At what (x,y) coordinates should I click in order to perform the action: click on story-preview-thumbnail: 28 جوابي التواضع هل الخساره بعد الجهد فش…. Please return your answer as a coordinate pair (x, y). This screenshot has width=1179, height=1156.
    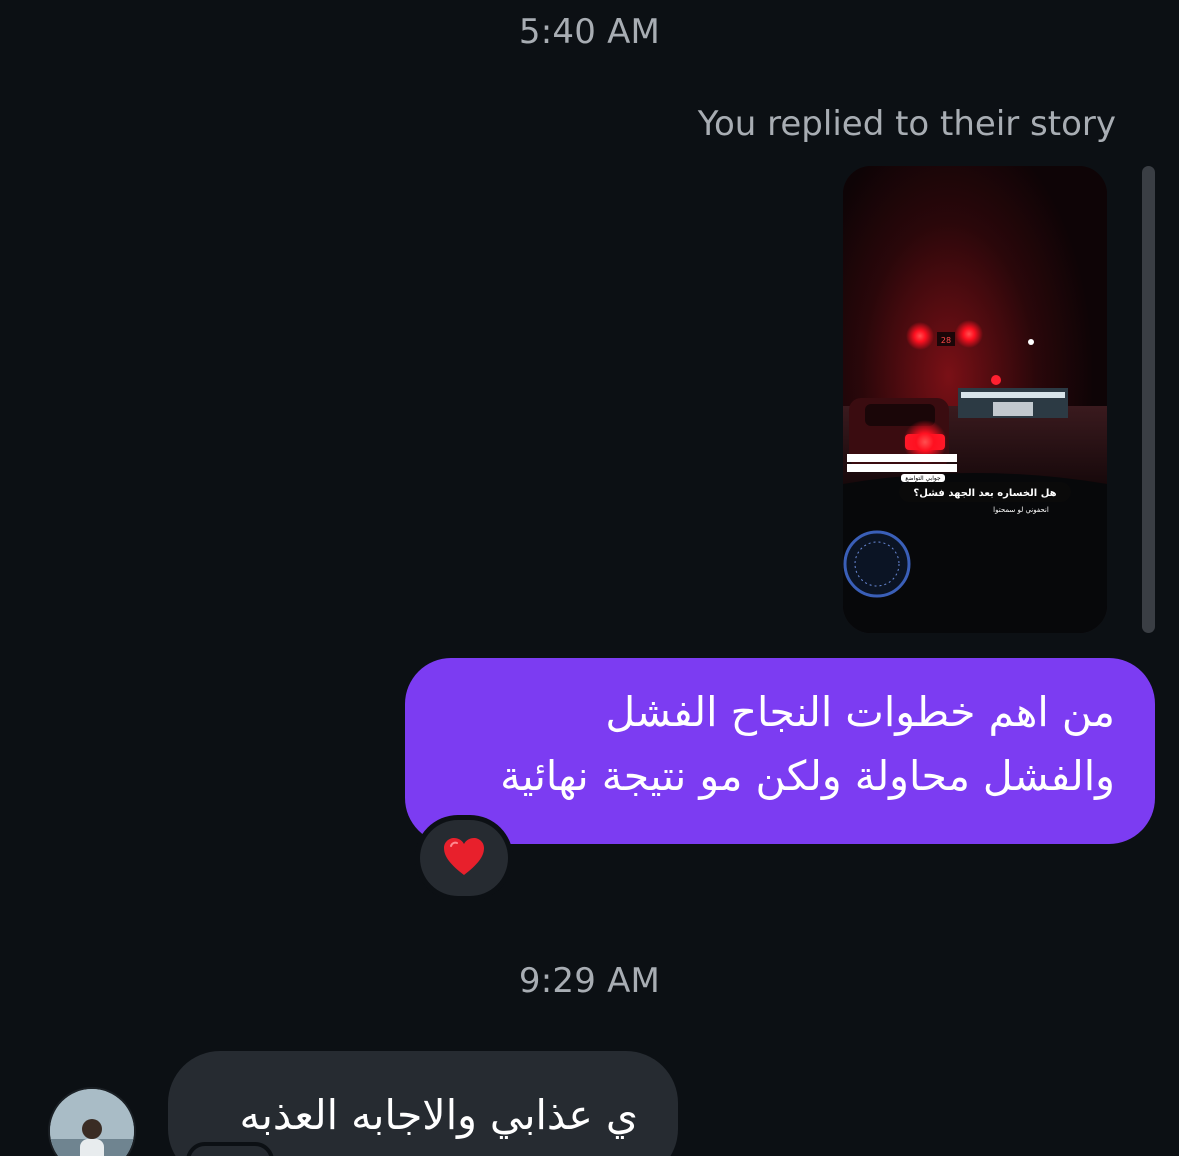
    Looking at the image, I should click on (975, 399).